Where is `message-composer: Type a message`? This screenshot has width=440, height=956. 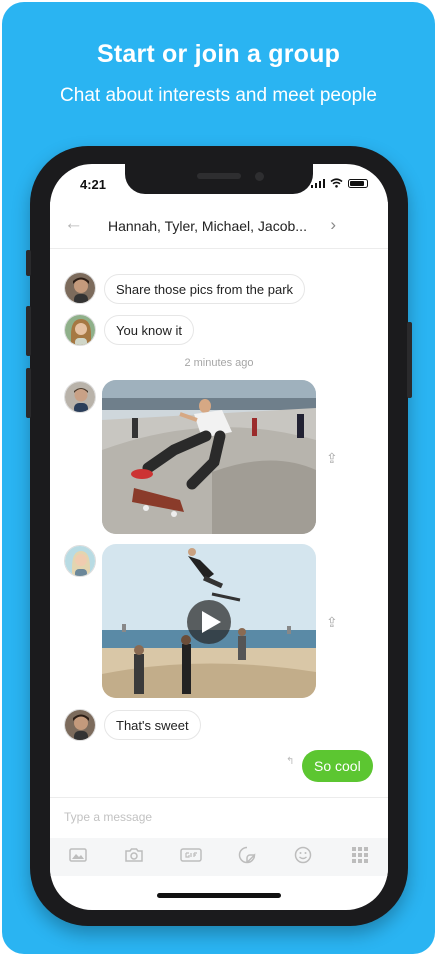
message-composer: Type a message is located at coordinates (219, 817).